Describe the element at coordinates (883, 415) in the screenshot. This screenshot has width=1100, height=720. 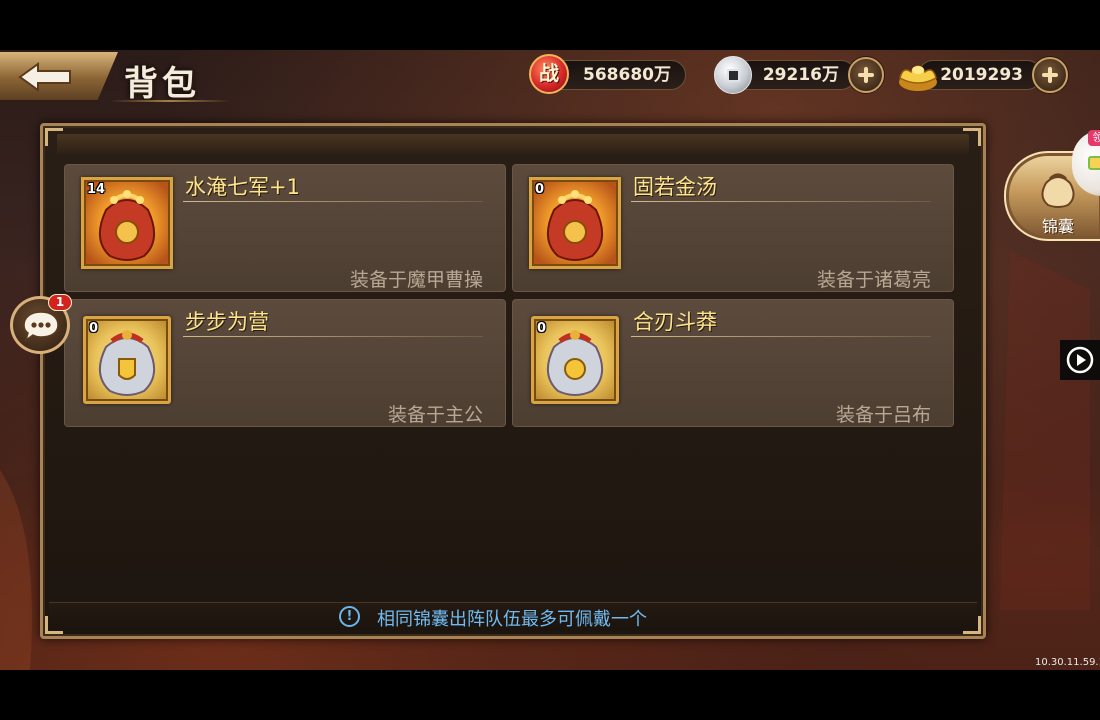
I see `item-equipped-to: 装备于吕布` at that location.